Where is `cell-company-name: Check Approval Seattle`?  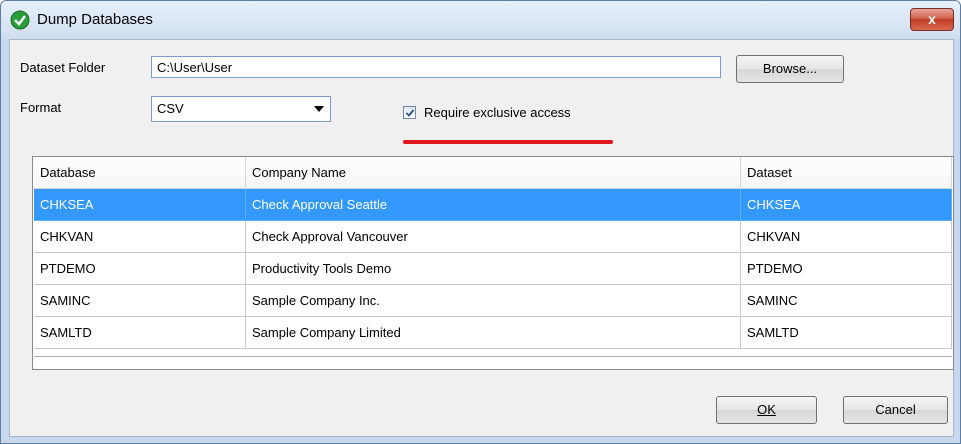
cell-company-name: Check Approval Seattle is located at coordinates (493, 205).